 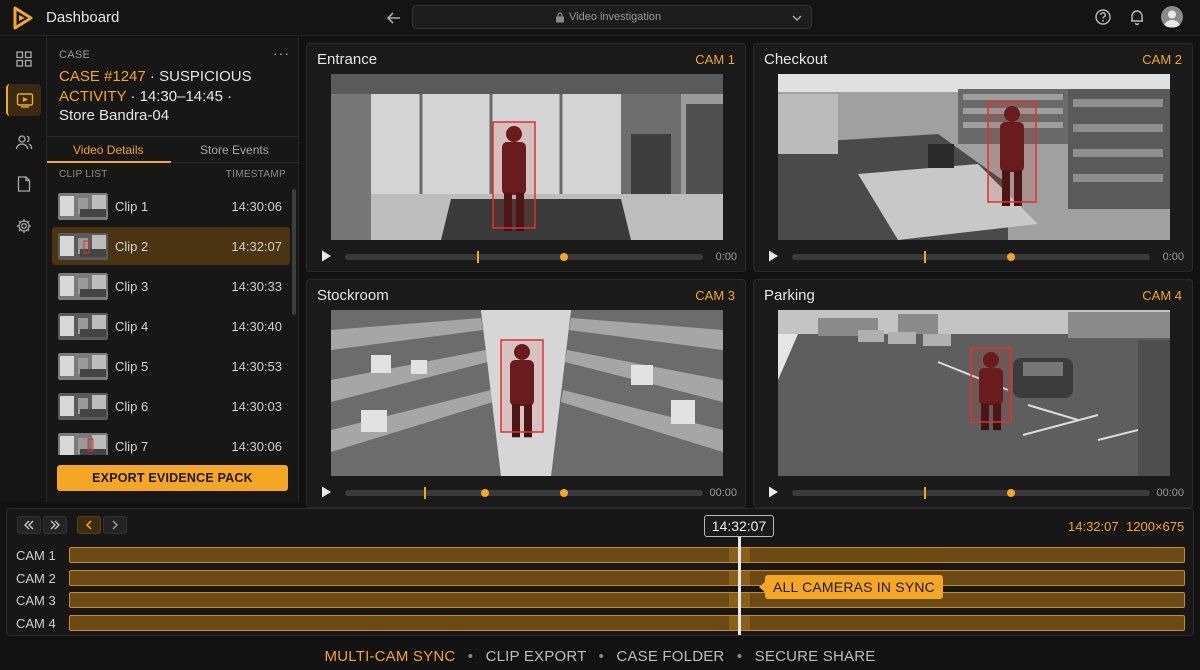 I want to click on clip-list-scrollbar, so click(x=294, y=319).